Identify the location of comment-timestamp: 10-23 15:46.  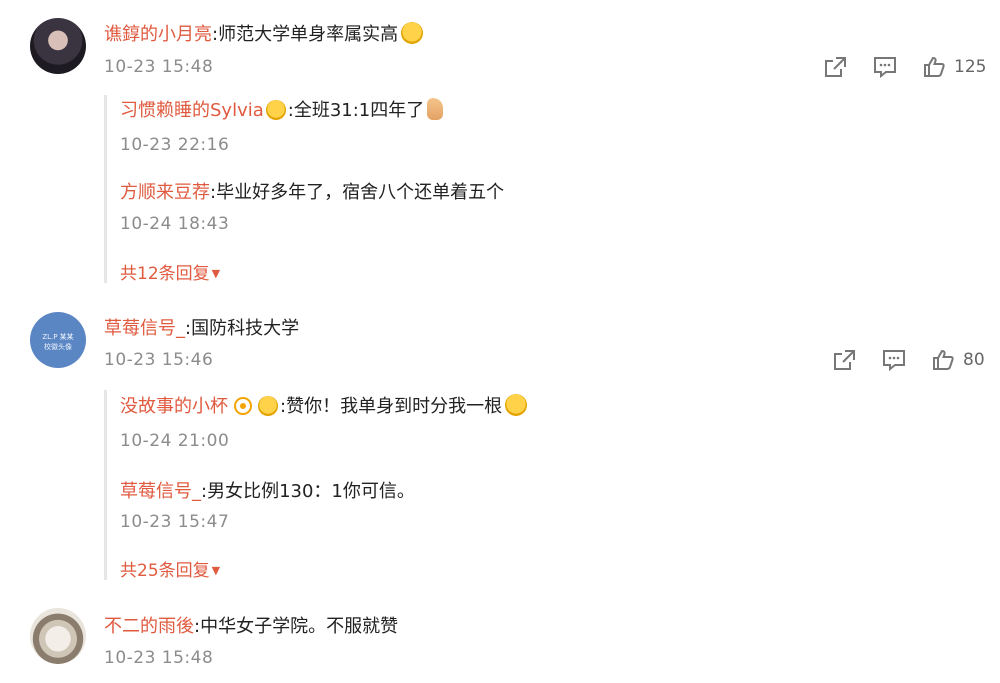
(159, 360).